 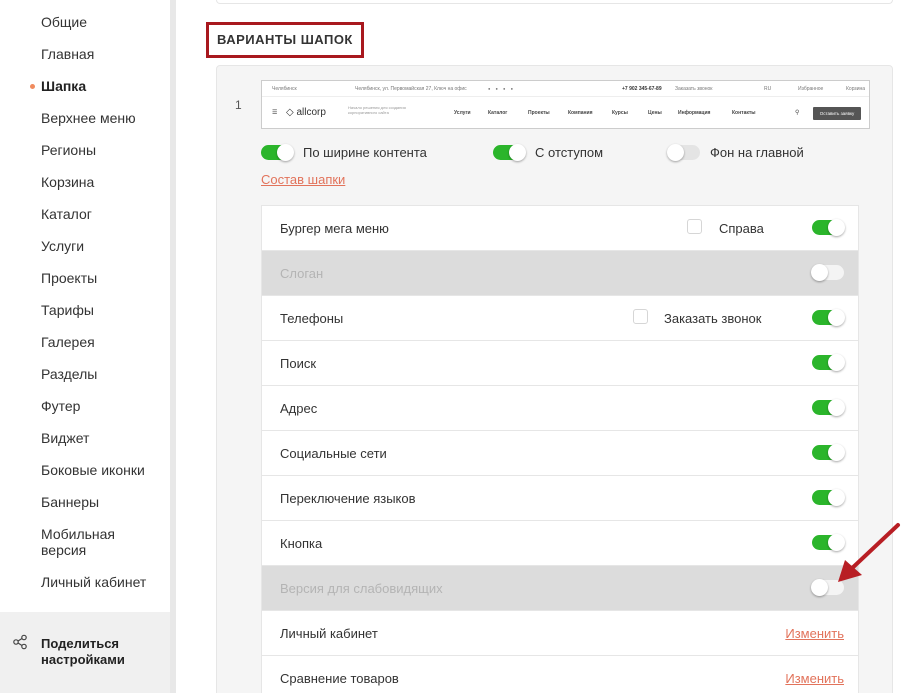 I want to click on preview-cart: Корзина, so click(x=856, y=89).